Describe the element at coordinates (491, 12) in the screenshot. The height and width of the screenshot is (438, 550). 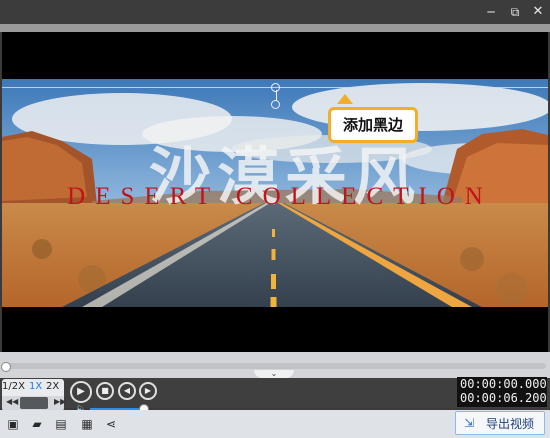
I see `minimize-button: ─` at that location.